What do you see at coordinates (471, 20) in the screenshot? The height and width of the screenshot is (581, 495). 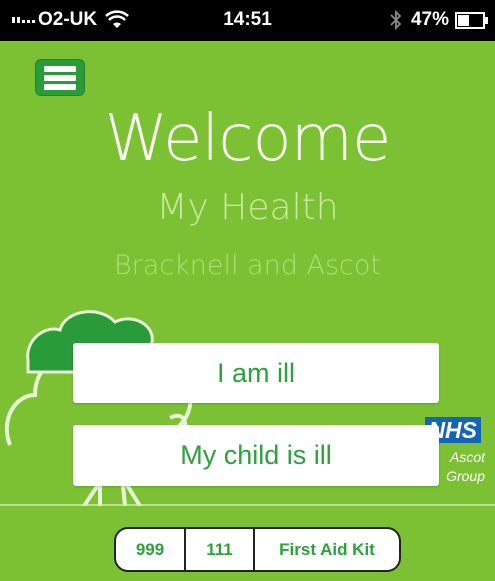 I see `battery-icon` at bounding box center [471, 20].